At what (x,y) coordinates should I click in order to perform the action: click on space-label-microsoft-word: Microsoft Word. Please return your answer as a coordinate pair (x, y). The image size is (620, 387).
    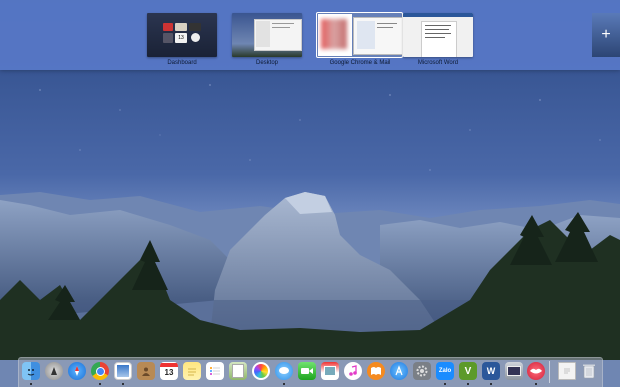
    Looking at the image, I should click on (438, 63).